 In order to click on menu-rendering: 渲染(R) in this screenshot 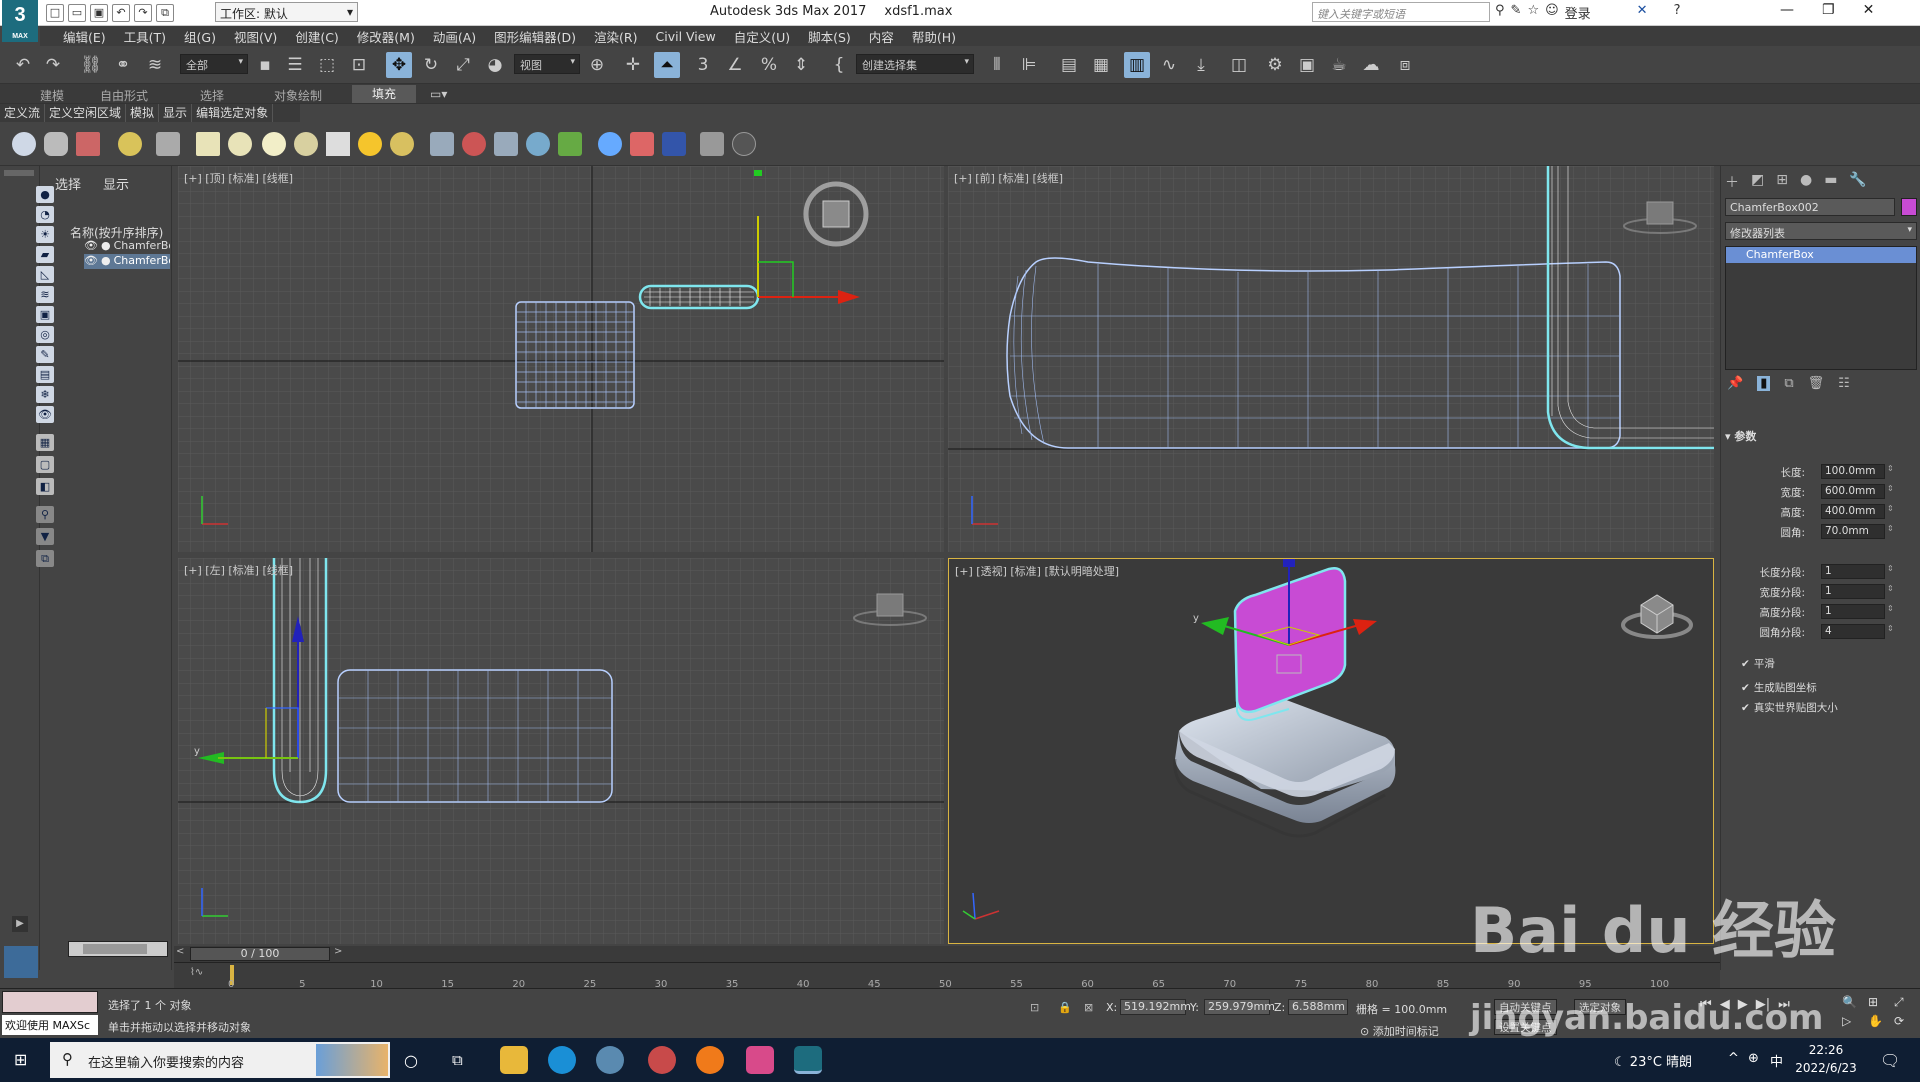, I will do `click(615, 36)`.